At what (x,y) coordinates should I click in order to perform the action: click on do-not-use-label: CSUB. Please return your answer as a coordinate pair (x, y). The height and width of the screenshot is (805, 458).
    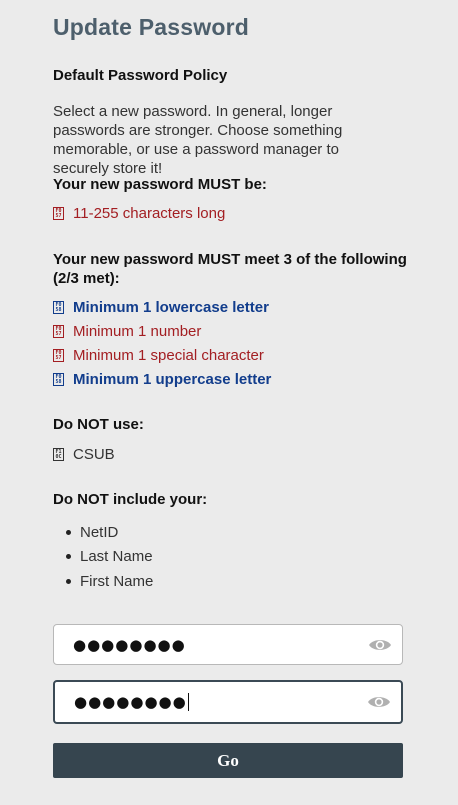
    Looking at the image, I should click on (94, 454).